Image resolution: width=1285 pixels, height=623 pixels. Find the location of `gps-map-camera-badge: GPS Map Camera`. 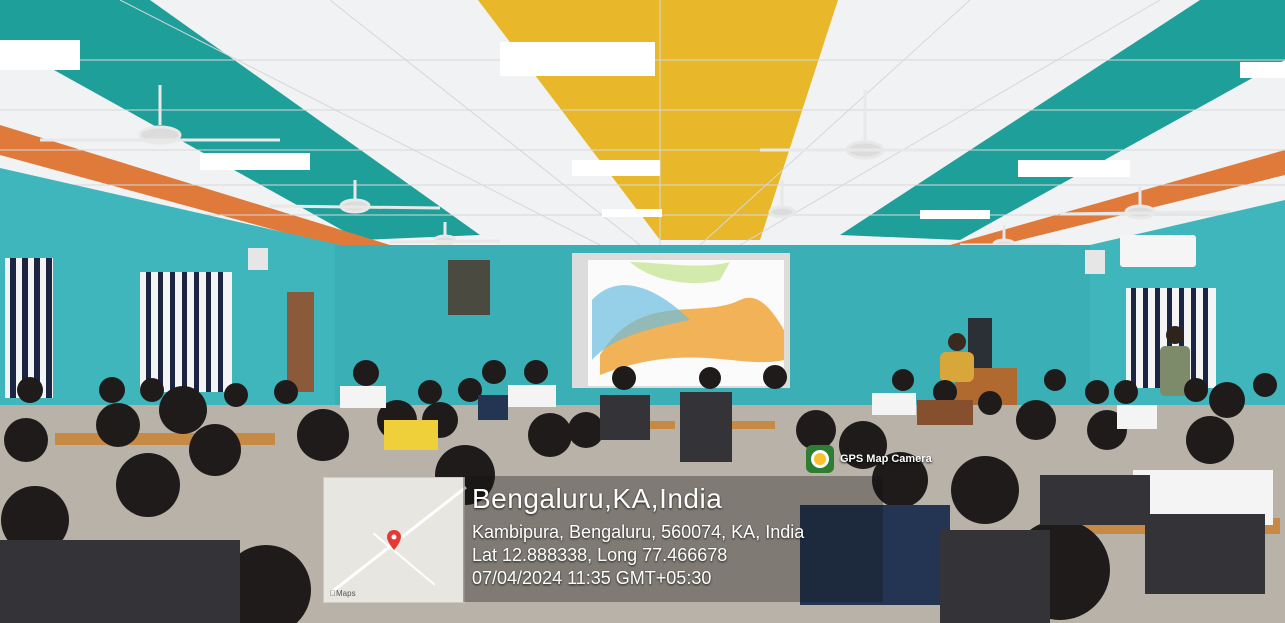

gps-map-camera-badge: GPS Map Camera is located at coordinates (869, 459).